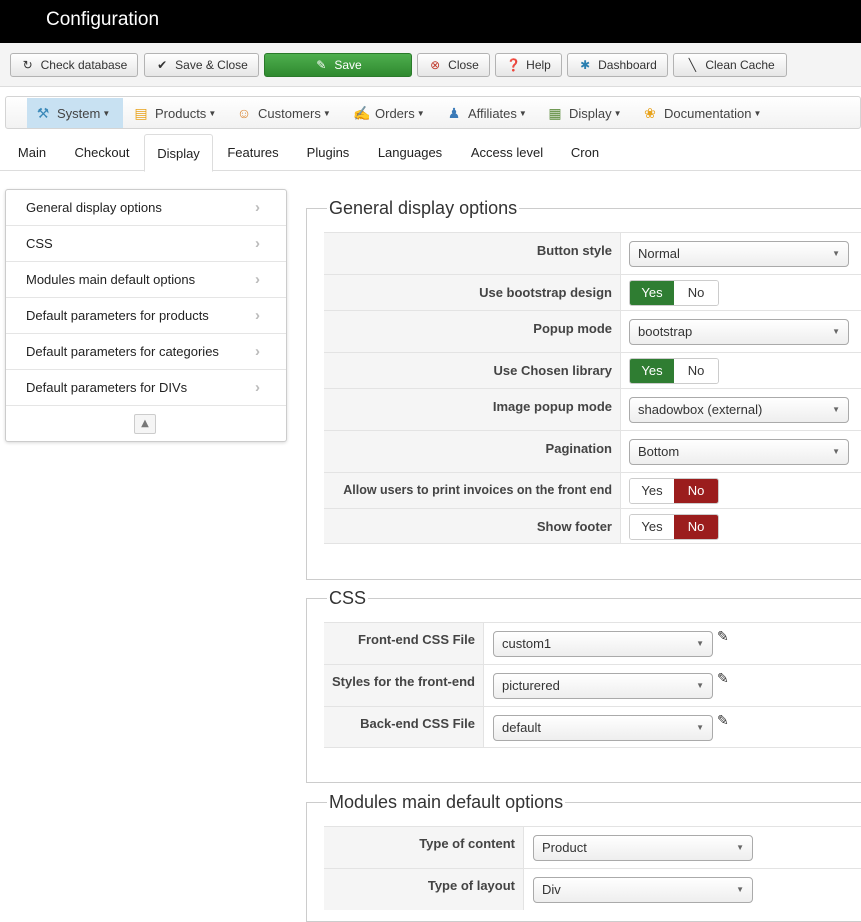  Describe the element at coordinates (643, 890) in the screenshot. I see `layout-type-select: Div ▼` at that location.